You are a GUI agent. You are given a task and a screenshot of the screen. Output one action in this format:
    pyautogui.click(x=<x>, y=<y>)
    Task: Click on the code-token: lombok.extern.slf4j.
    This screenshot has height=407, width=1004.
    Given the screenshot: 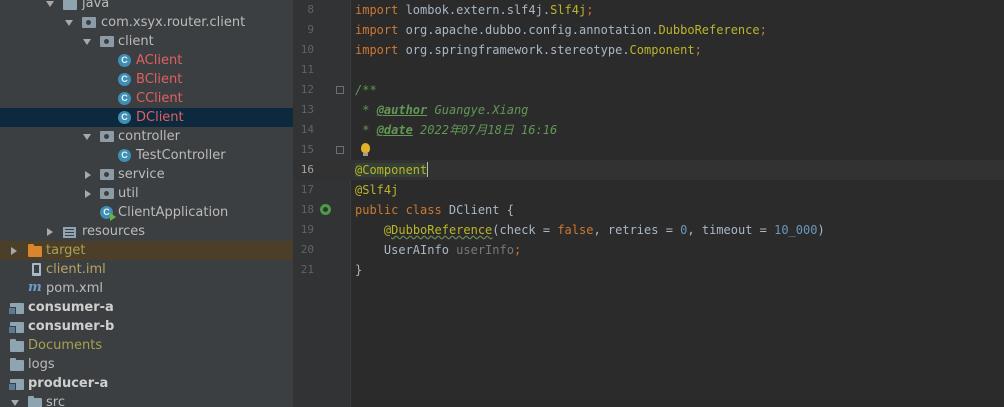 What is the action you would take?
    pyautogui.click(x=474, y=10)
    